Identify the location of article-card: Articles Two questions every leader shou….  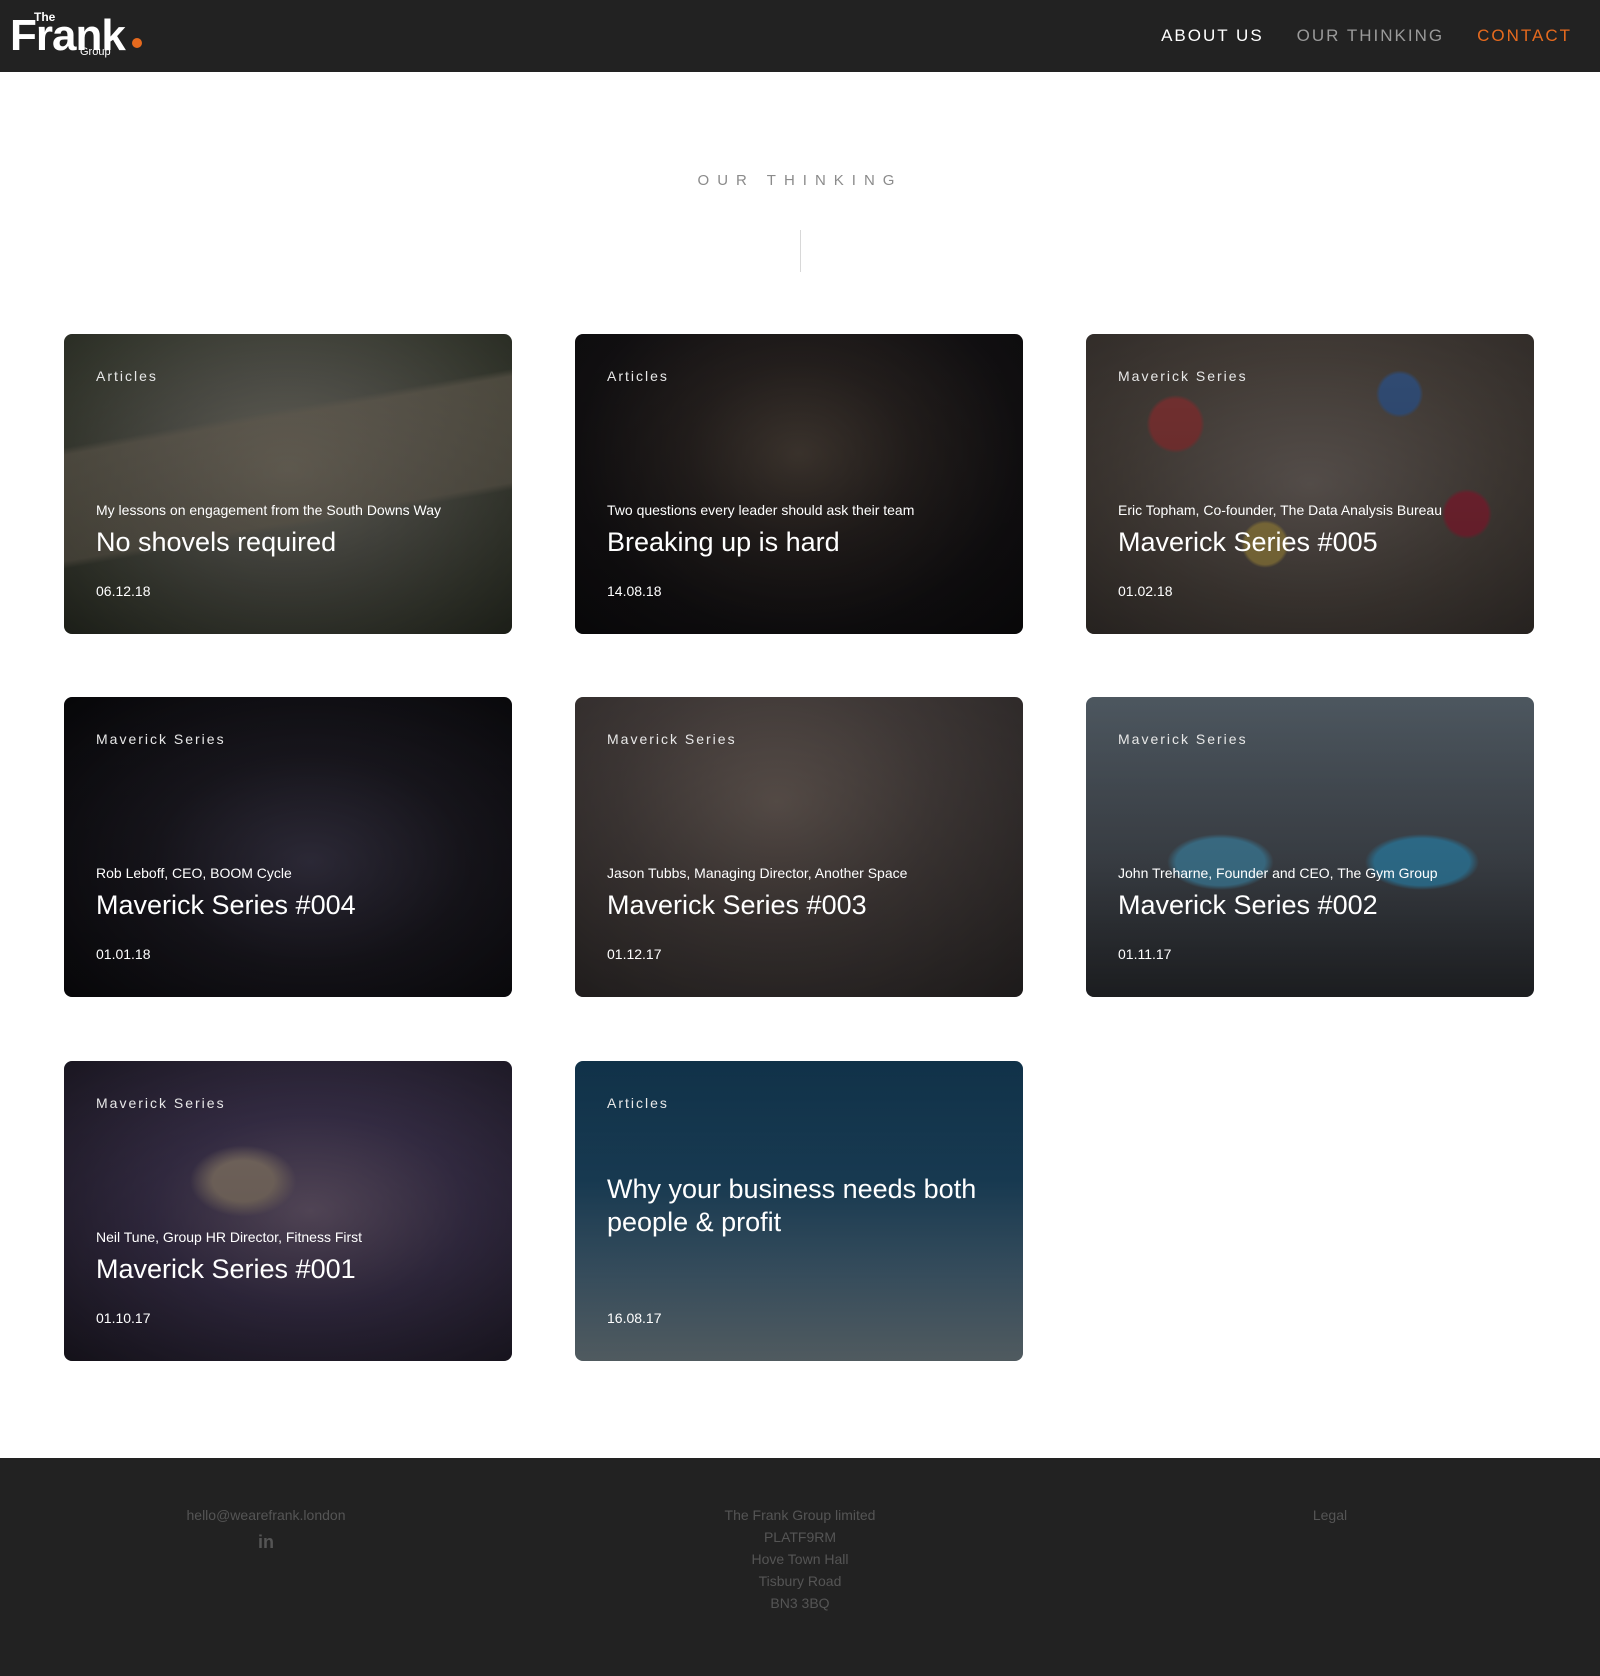
(799, 484).